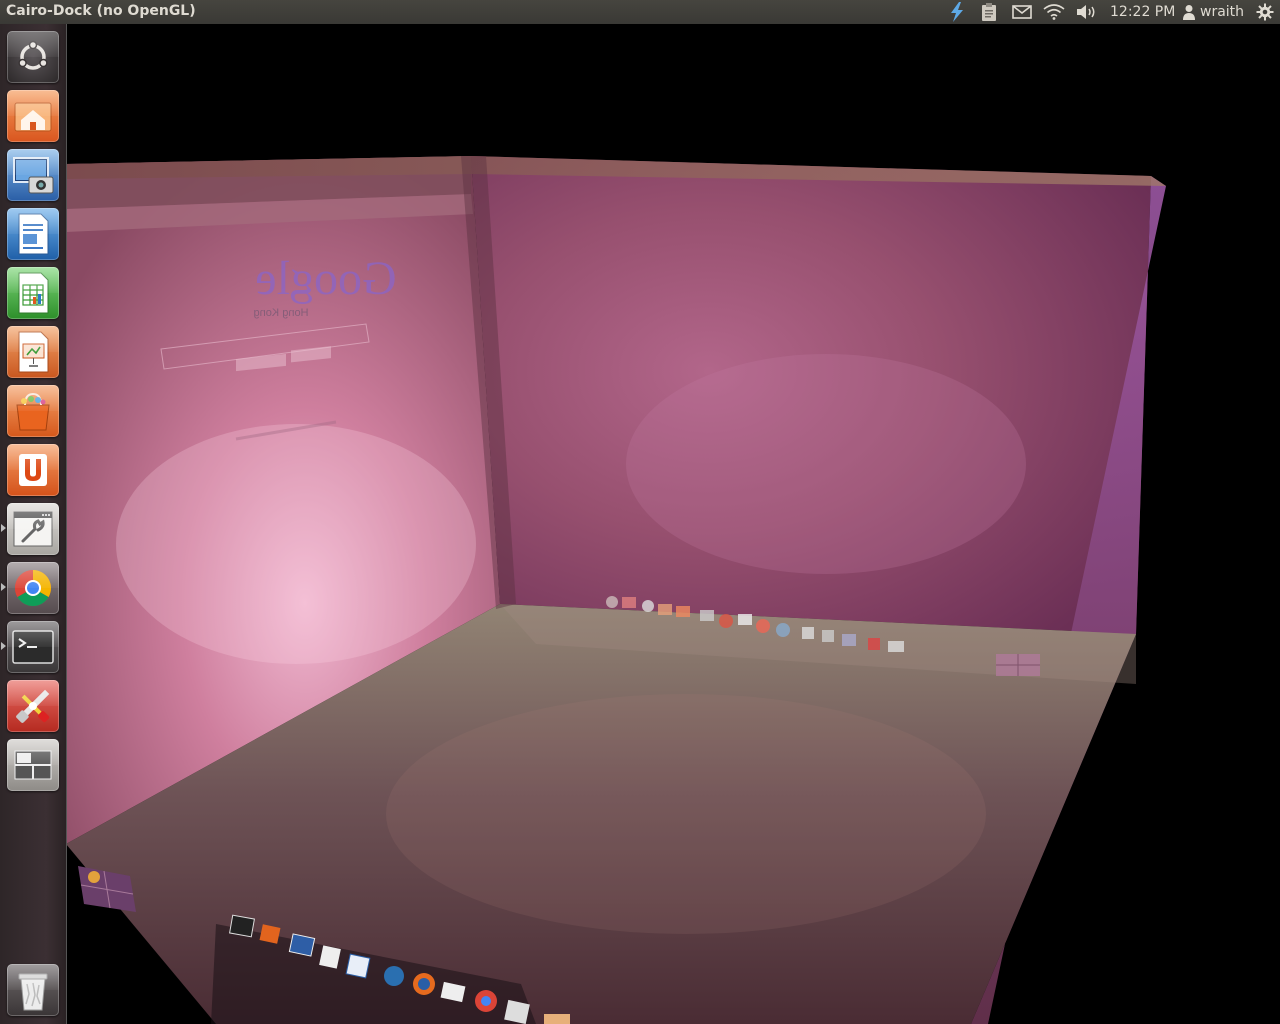 The height and width of the screenshot is (1024, 1280). I want to click on launcher-dash-button, so click(33, 57).